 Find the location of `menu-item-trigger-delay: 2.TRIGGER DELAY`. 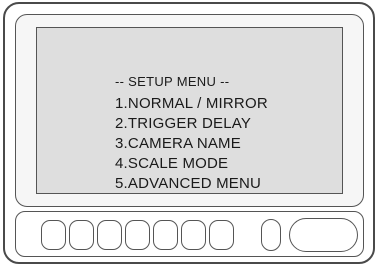

menu-item-trigger-delay: 2.TRIGGER DELAY is located at coordinates (191, 124).